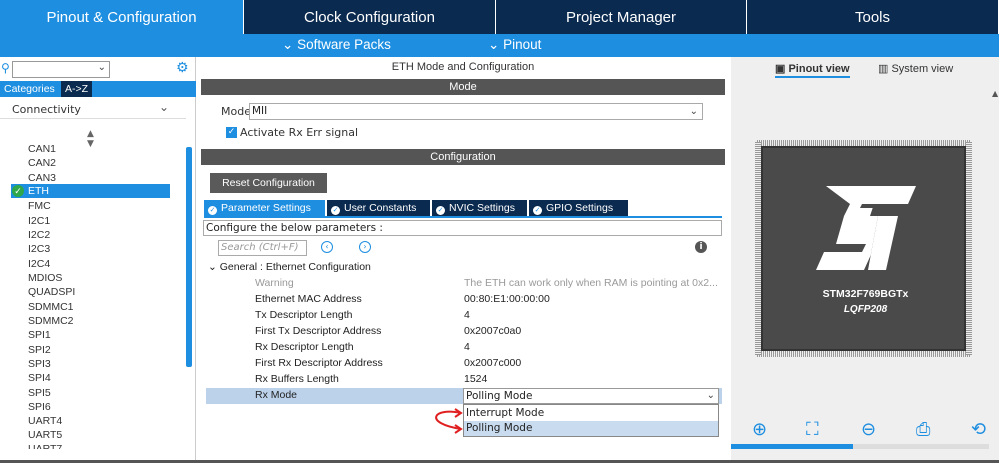 Image resolution: width=999 pixels, height=463 pixels. Describe the element at coordinates (38, 191) in the screenshot. I see `list-item-label: ETH` at that location.